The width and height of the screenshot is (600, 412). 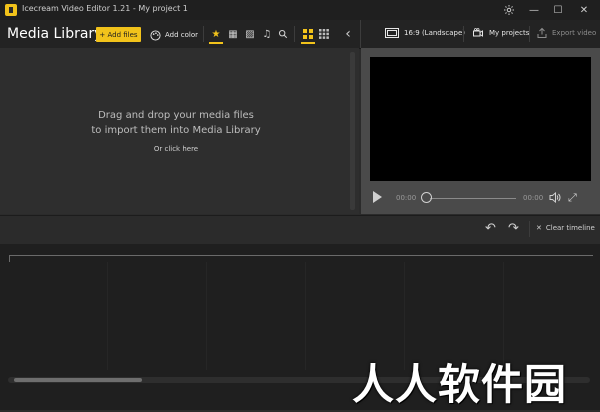 I want to click on filter-audio-music-note-icon: ♫, so click(x=267, y=34).